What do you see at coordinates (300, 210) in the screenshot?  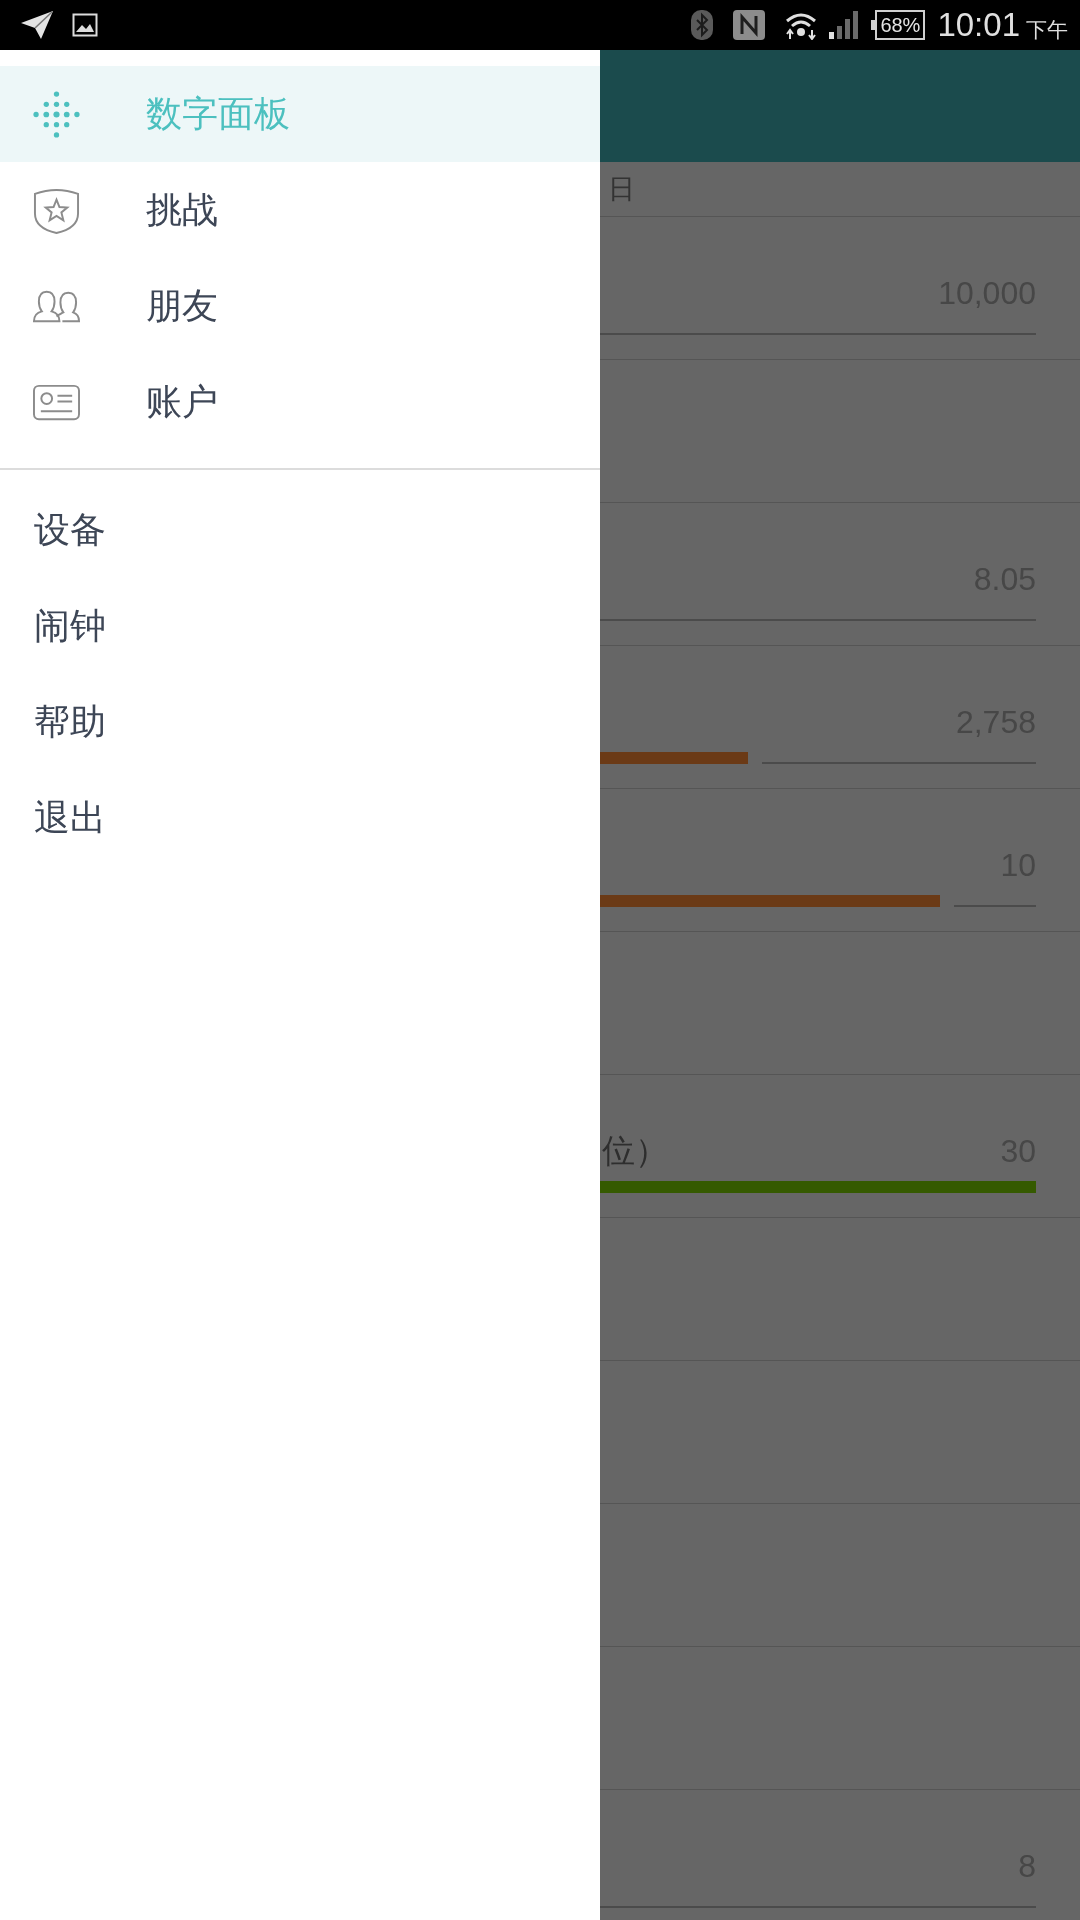 I see `menu-item: 挑战` at bounding box center [300, 210].